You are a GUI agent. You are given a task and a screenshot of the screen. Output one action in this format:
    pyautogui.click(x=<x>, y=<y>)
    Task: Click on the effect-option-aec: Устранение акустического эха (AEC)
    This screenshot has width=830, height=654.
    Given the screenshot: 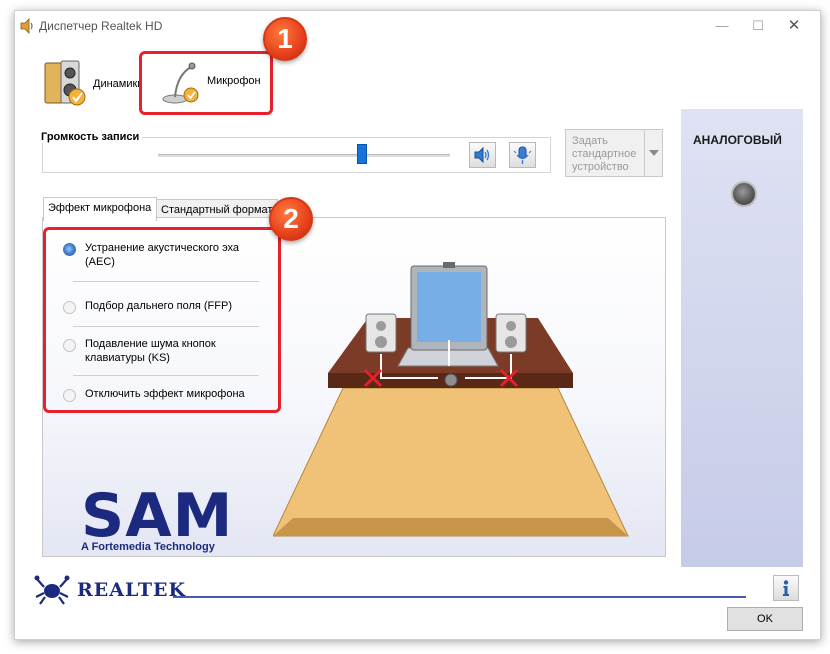 What is the action you would take?
    pyautogui.click(x=161, y=256)
    